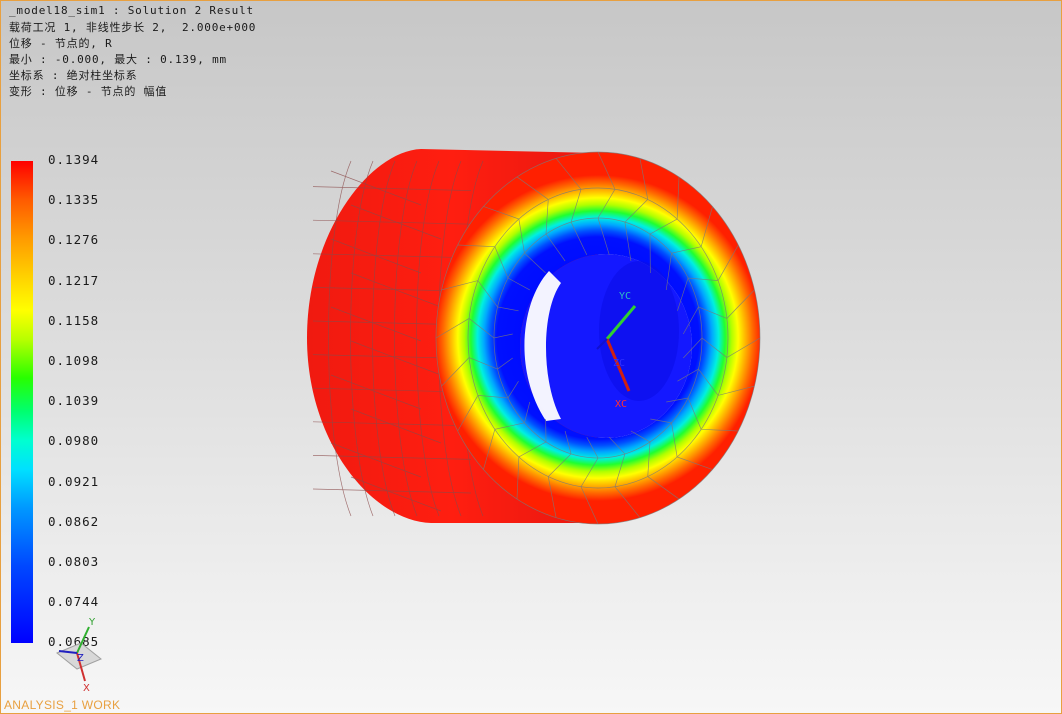  I want to click on wcs-xc-label: XC, so click(621, 404).